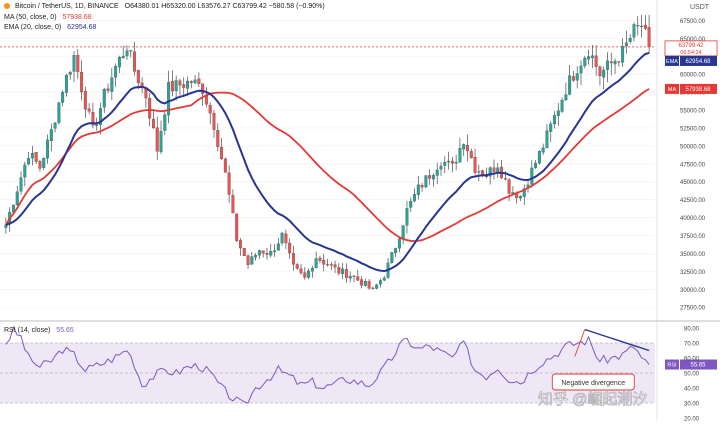 This screenshot has width=720, height=431. What do you see at coordinates (693, 129) in the screenshot?
I see `price-tick-label: 52500.00` at bounding box center [693, 129].